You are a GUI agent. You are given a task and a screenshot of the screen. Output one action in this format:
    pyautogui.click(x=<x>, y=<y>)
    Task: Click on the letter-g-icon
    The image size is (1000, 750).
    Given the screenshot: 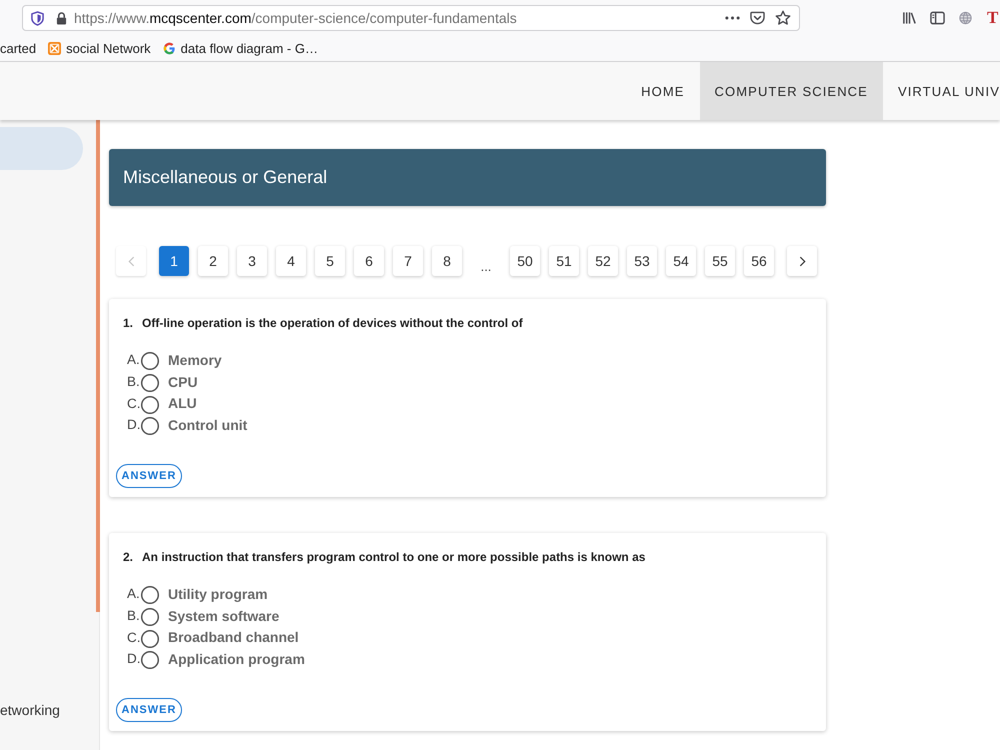 What is the action you would take?
    pyautogui.click(x=169, y=48)
    